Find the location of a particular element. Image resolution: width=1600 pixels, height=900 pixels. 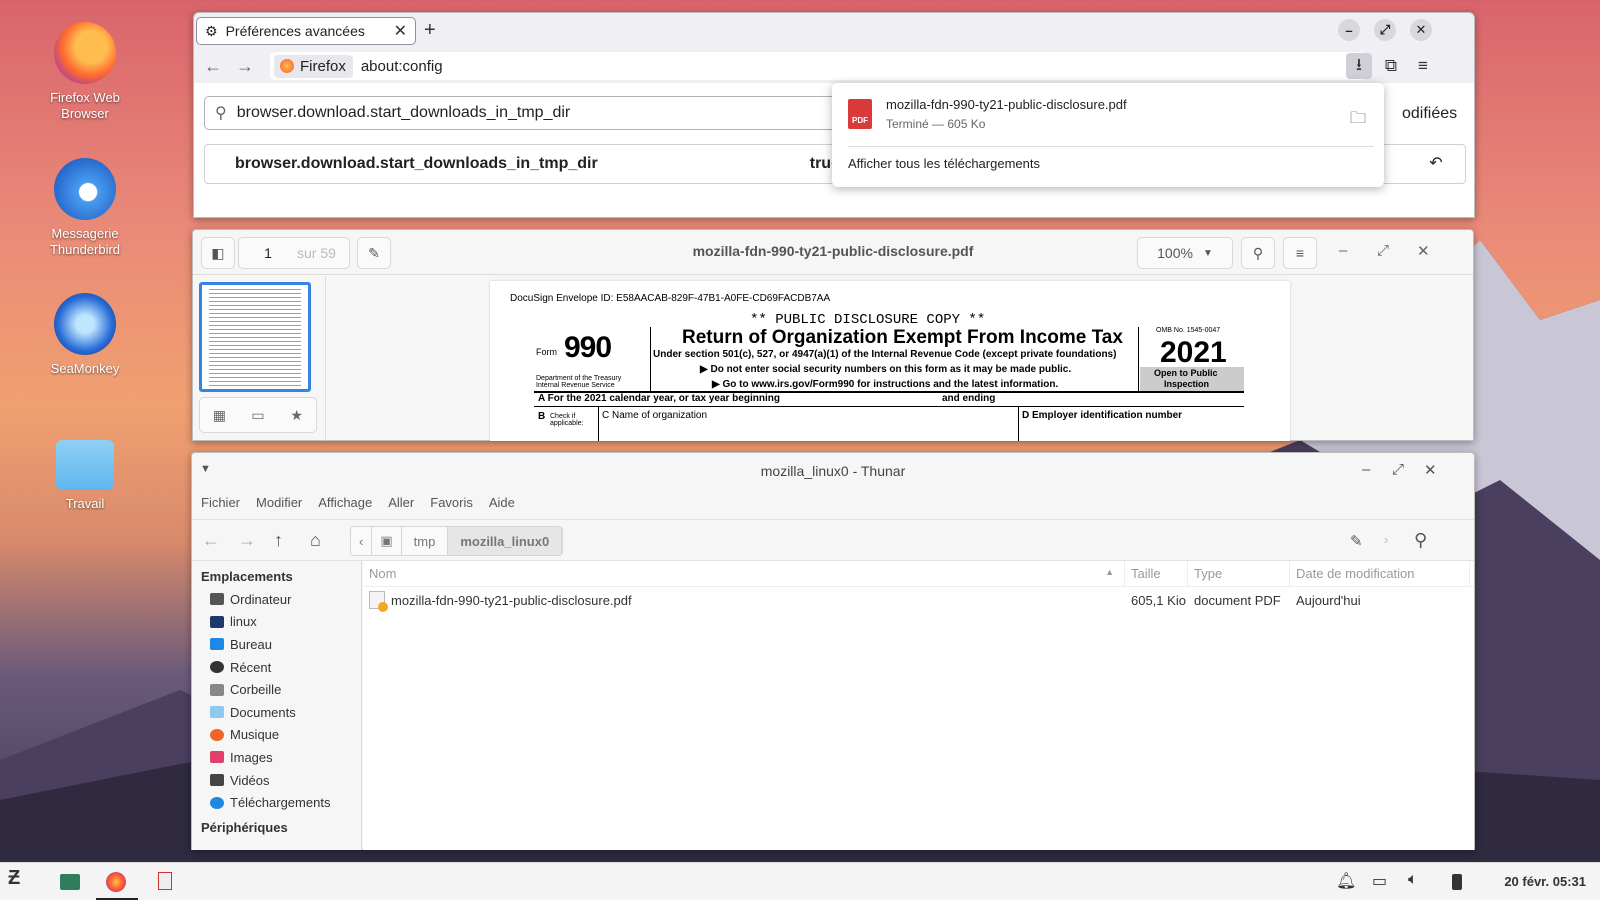

firefox-taskbar-icon is located at coordinates (116, 882).